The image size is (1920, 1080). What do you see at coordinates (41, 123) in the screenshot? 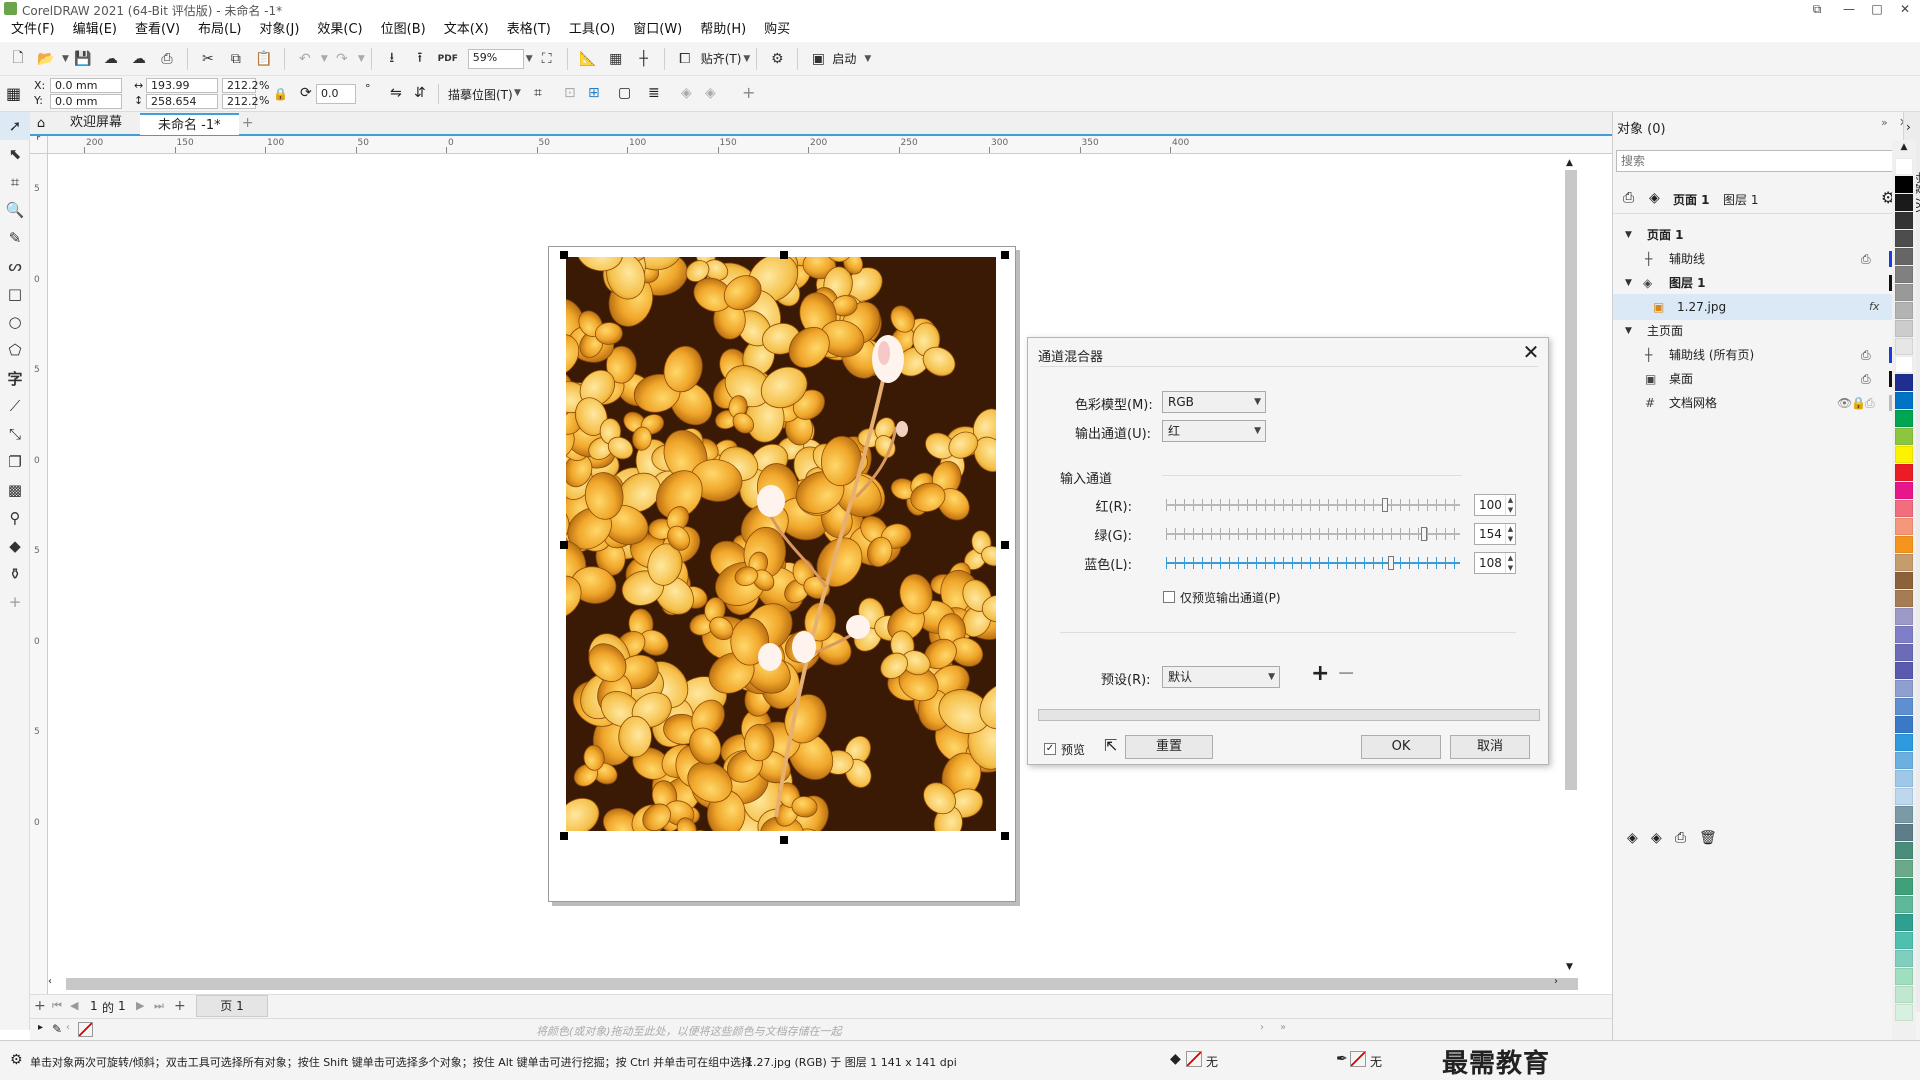
I see `home-icon: ⌂` at bounding box center [41, 123].